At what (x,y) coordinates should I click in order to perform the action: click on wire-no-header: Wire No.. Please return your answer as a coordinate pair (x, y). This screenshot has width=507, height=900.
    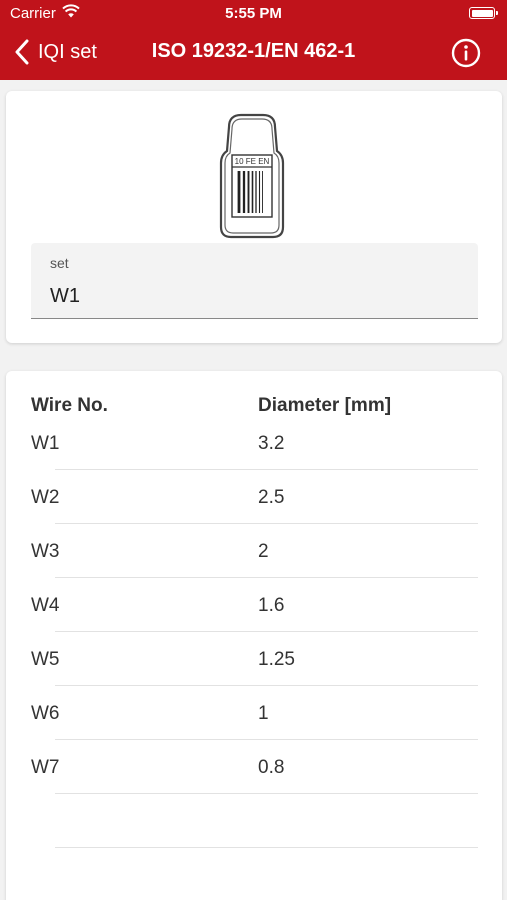
    Looking at the image, I should click on (69, 405).